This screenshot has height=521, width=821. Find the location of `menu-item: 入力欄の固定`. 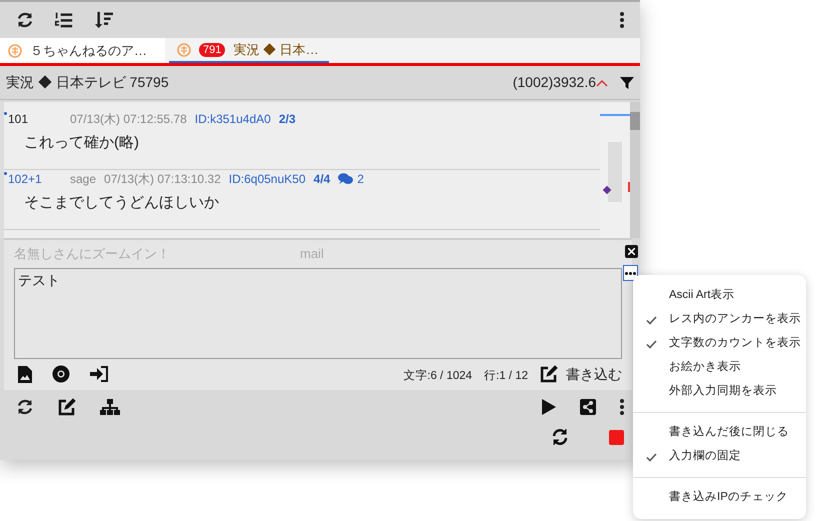

menu-item: 入力欄の固定 is located at coordinates (719, 457).